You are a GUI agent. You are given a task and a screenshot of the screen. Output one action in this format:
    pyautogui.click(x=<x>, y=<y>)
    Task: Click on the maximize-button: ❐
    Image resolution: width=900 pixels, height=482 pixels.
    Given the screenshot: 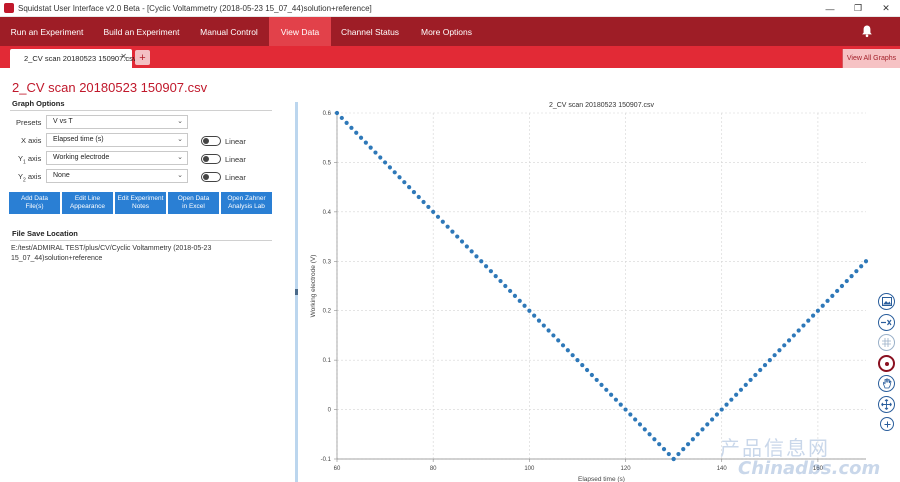 What is the action you would take?
    pyautogui.click(x=858, y=8)
    